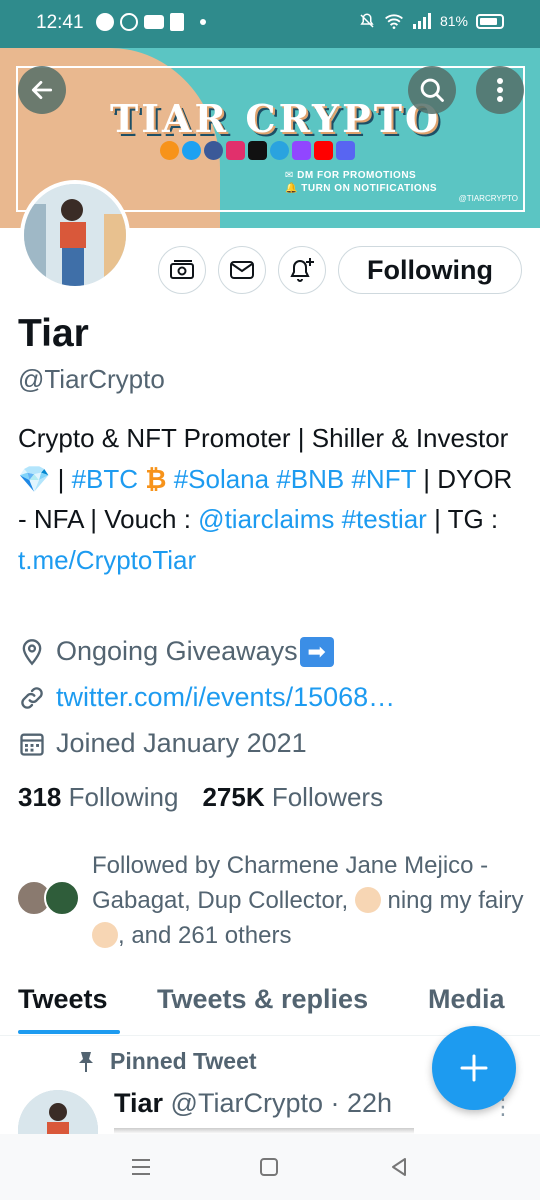 This screenshot has width=540, height=1200. I want to click on right-arrow-emoji: ➡, so click(316, 651).